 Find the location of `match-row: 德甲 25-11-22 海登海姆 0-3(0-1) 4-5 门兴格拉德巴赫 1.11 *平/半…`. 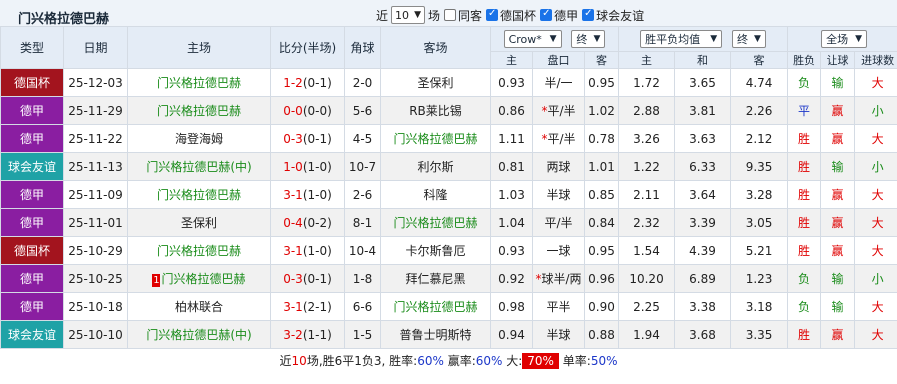

match-row: 德甲 25-11-22 海登海姆 0-3(0-1) 4-5 门兴格拉德巴赫 1.11 *平/半… is located at coordinates (448, 138).